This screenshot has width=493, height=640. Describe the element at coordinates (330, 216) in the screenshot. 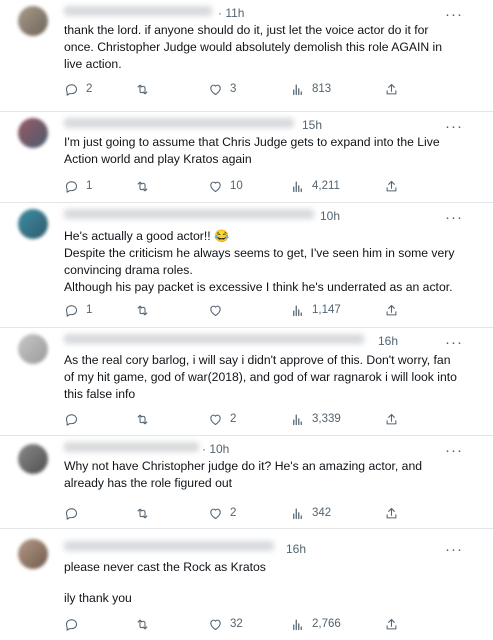

I see `timestamp: 10h` at that location.